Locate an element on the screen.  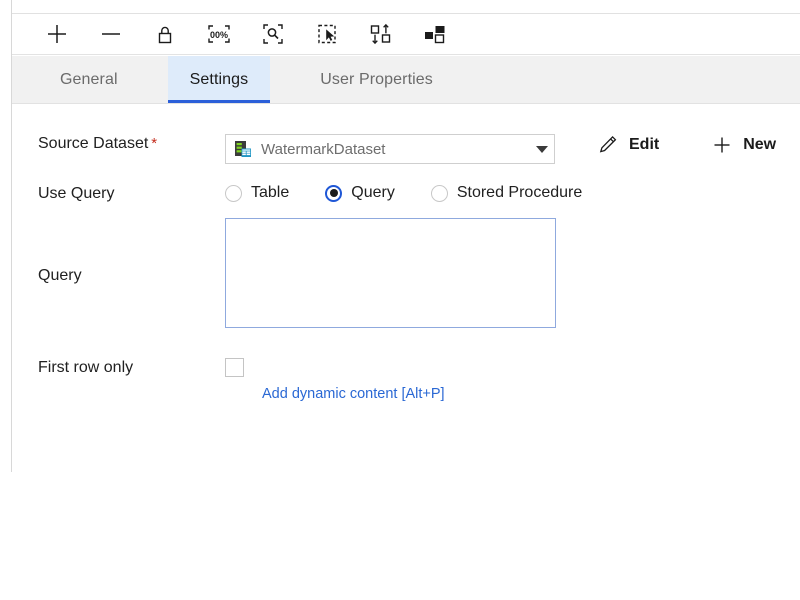
lock-icon is located at coordinates (165, 34).